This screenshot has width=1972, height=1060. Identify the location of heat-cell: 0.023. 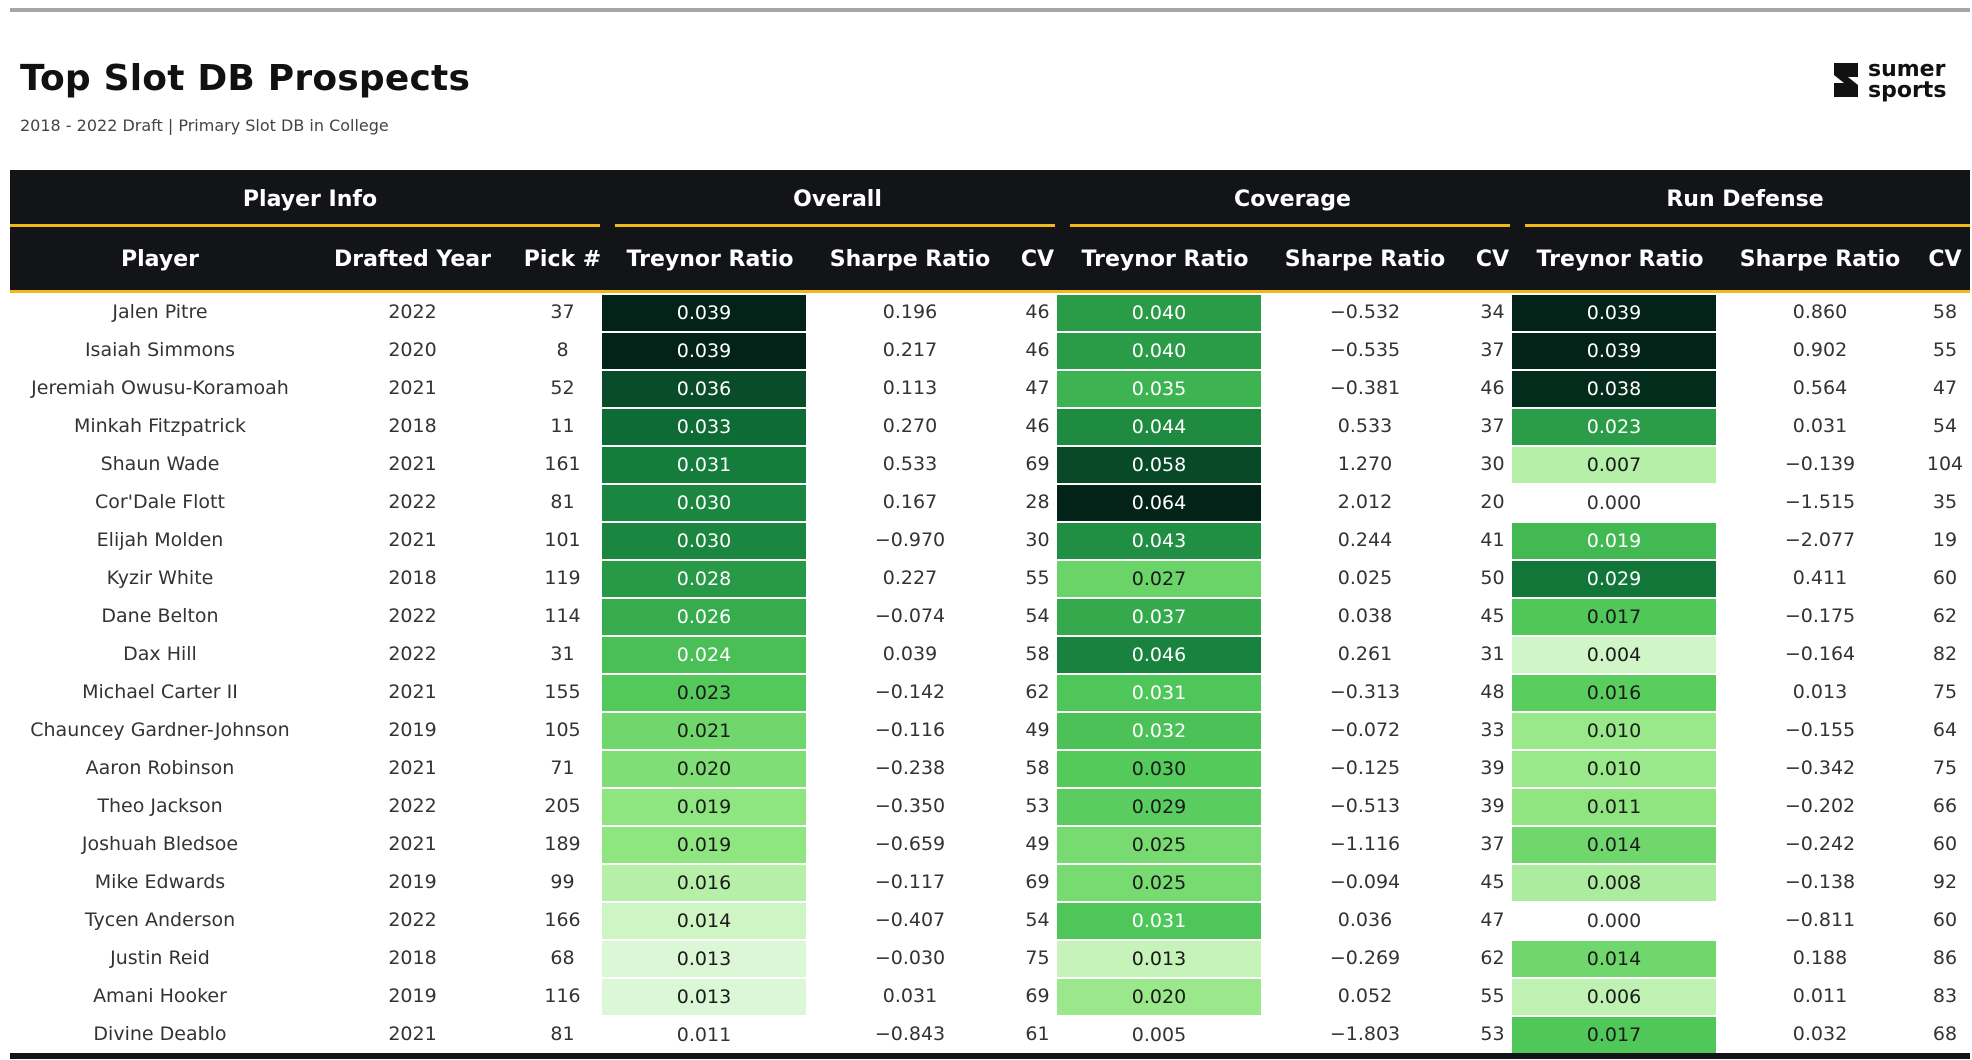
(1614, 427).